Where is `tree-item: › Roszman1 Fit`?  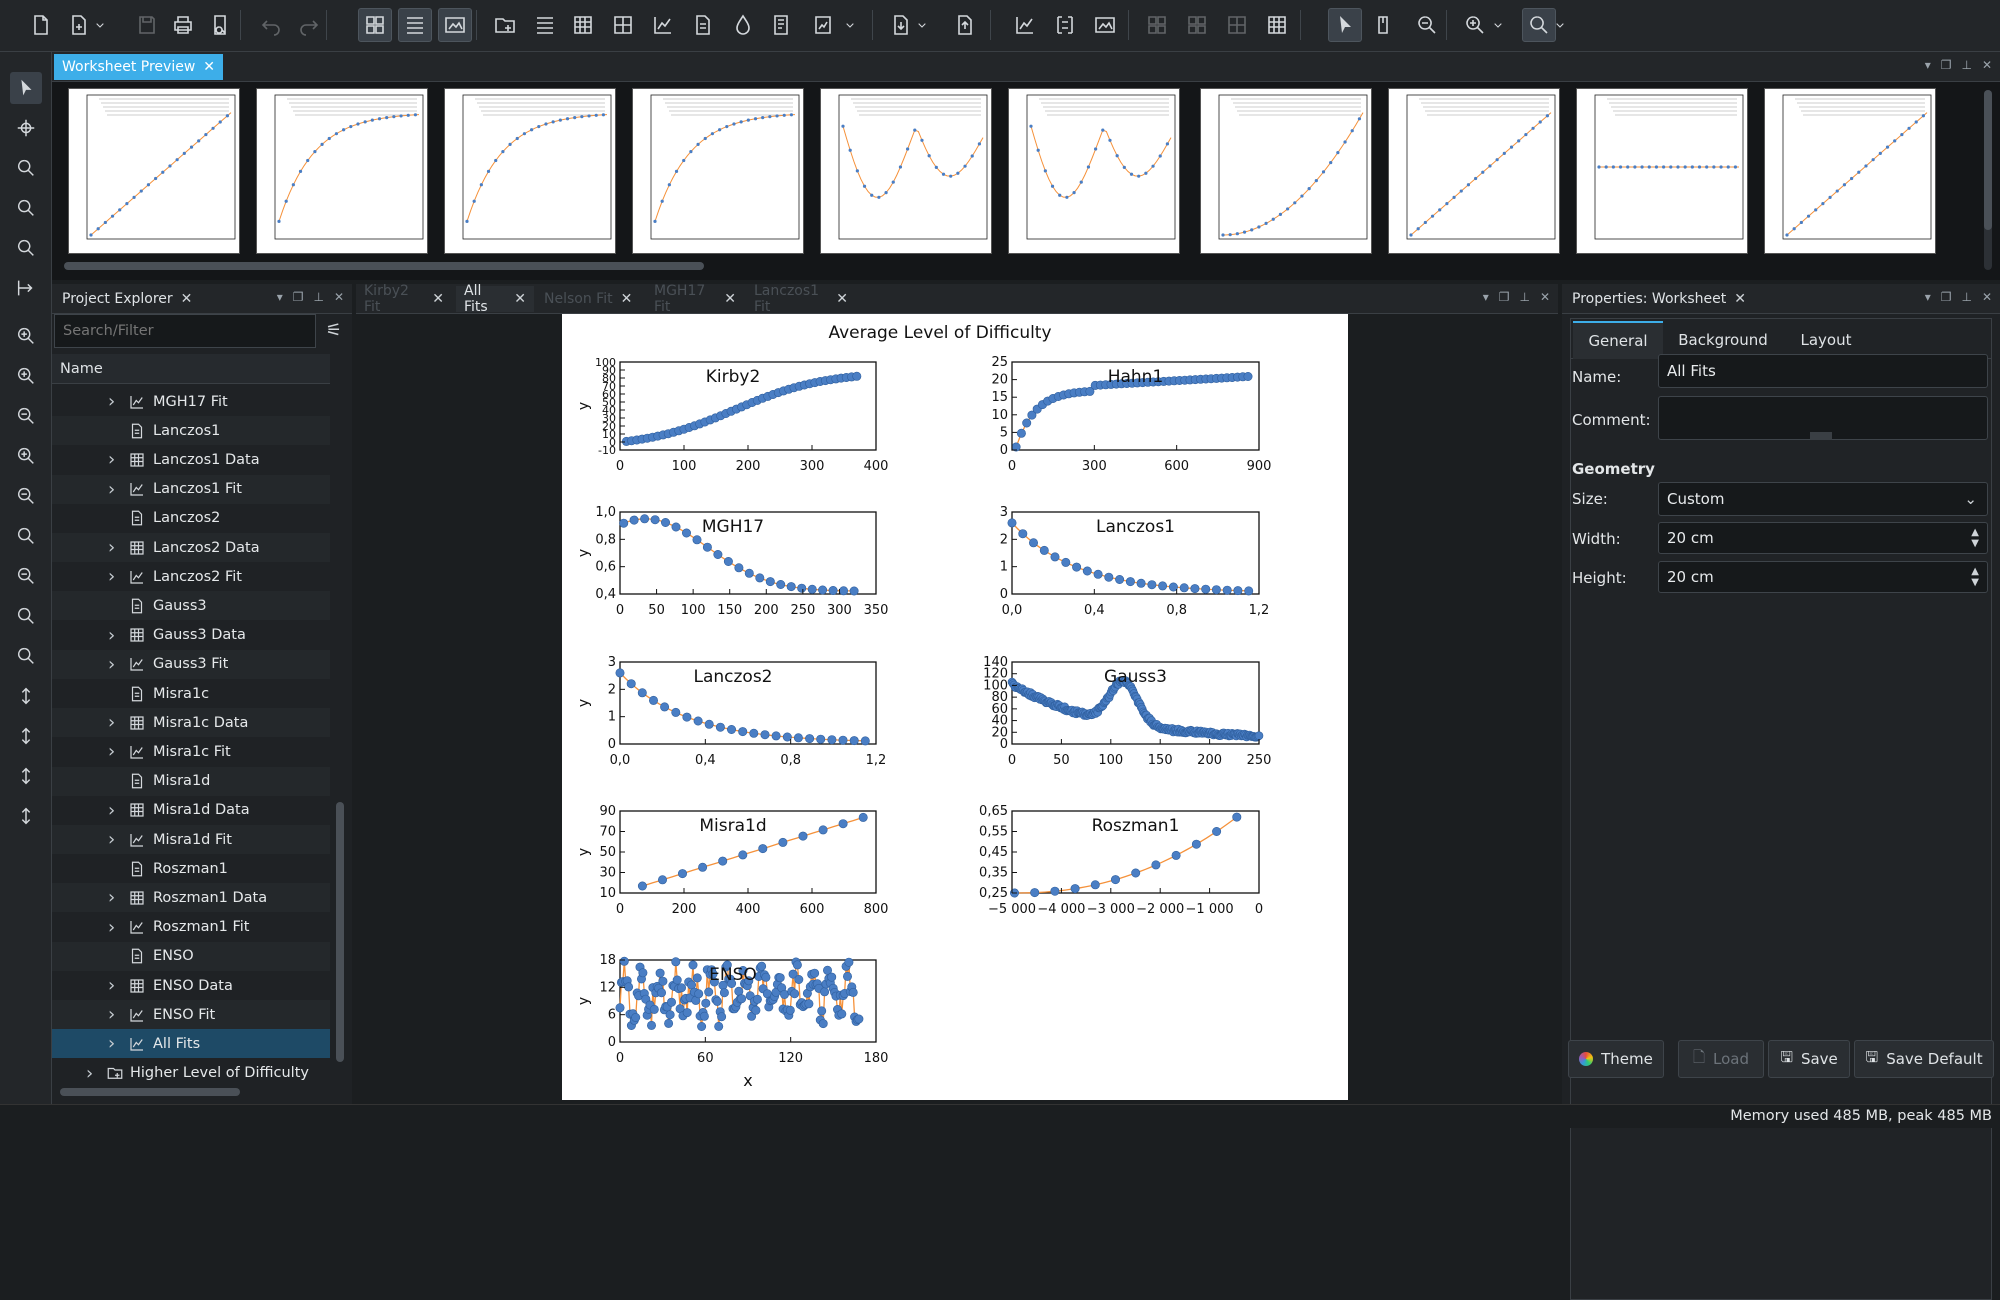 tree-item: › Roszman1 Fit is located at coordinates (191, 927).